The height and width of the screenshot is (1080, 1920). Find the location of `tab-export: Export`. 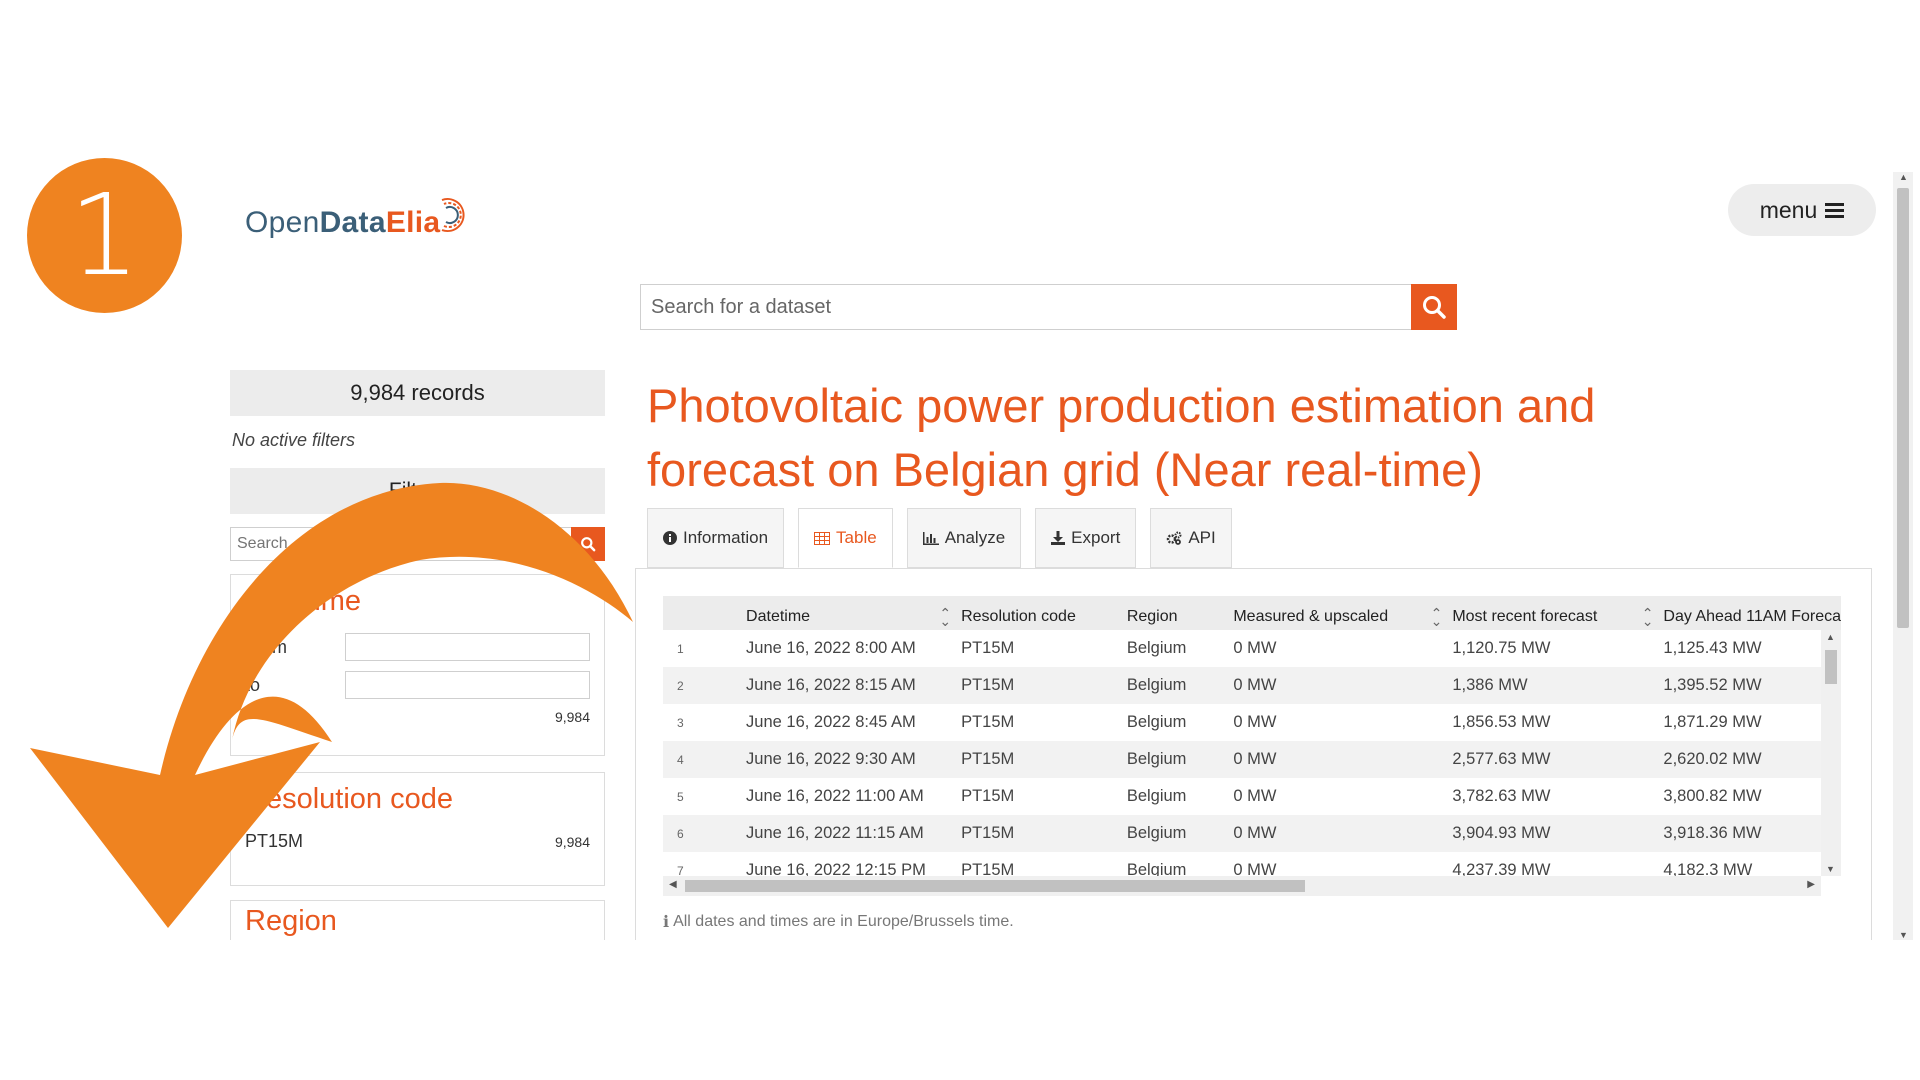

tab-export: Export is located at coordinates (1086, 538).